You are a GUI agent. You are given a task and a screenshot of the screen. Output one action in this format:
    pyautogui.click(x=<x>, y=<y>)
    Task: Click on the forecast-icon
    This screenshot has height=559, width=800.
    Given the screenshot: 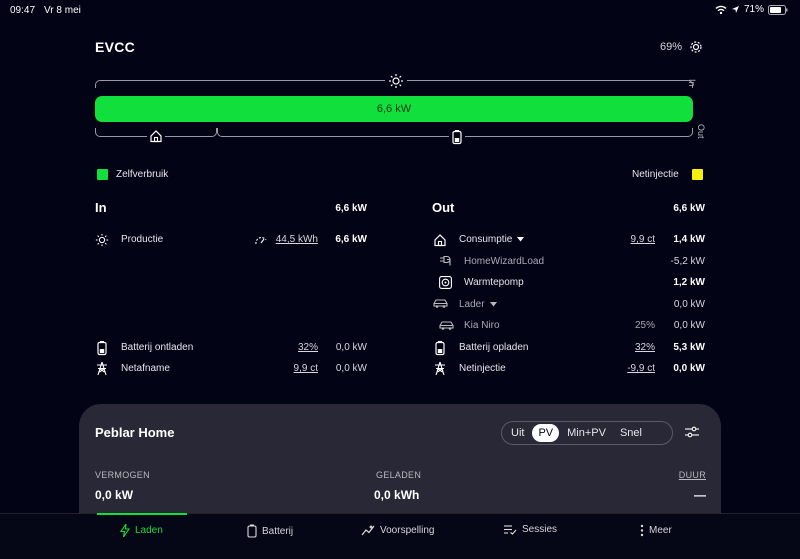 What is the action you would take?
    pyautogui.click(x=368, y=530)
    